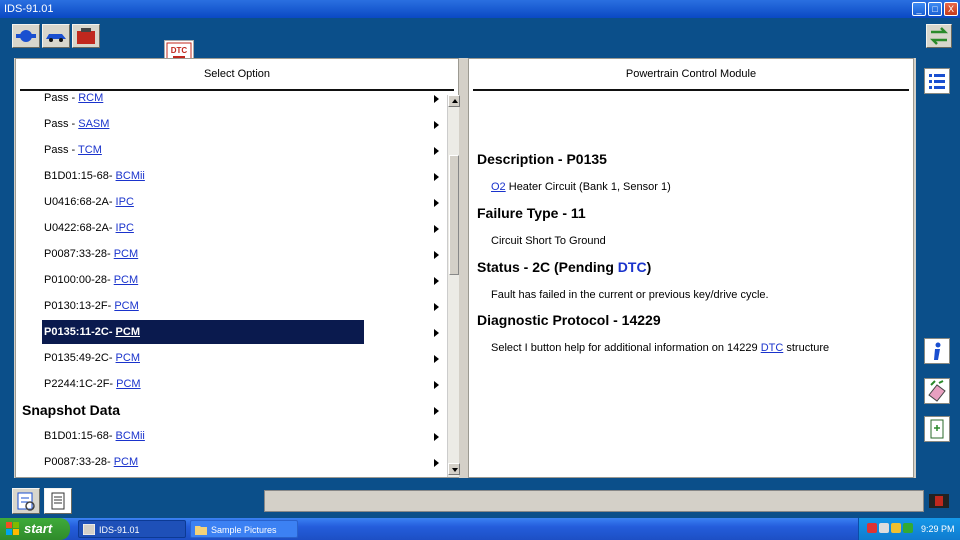 This screenshot has width=960, height=540. Describe the element at coordinates (233, 411) in the screenshot. I see `section-heading: Snapshot Data` at that location.